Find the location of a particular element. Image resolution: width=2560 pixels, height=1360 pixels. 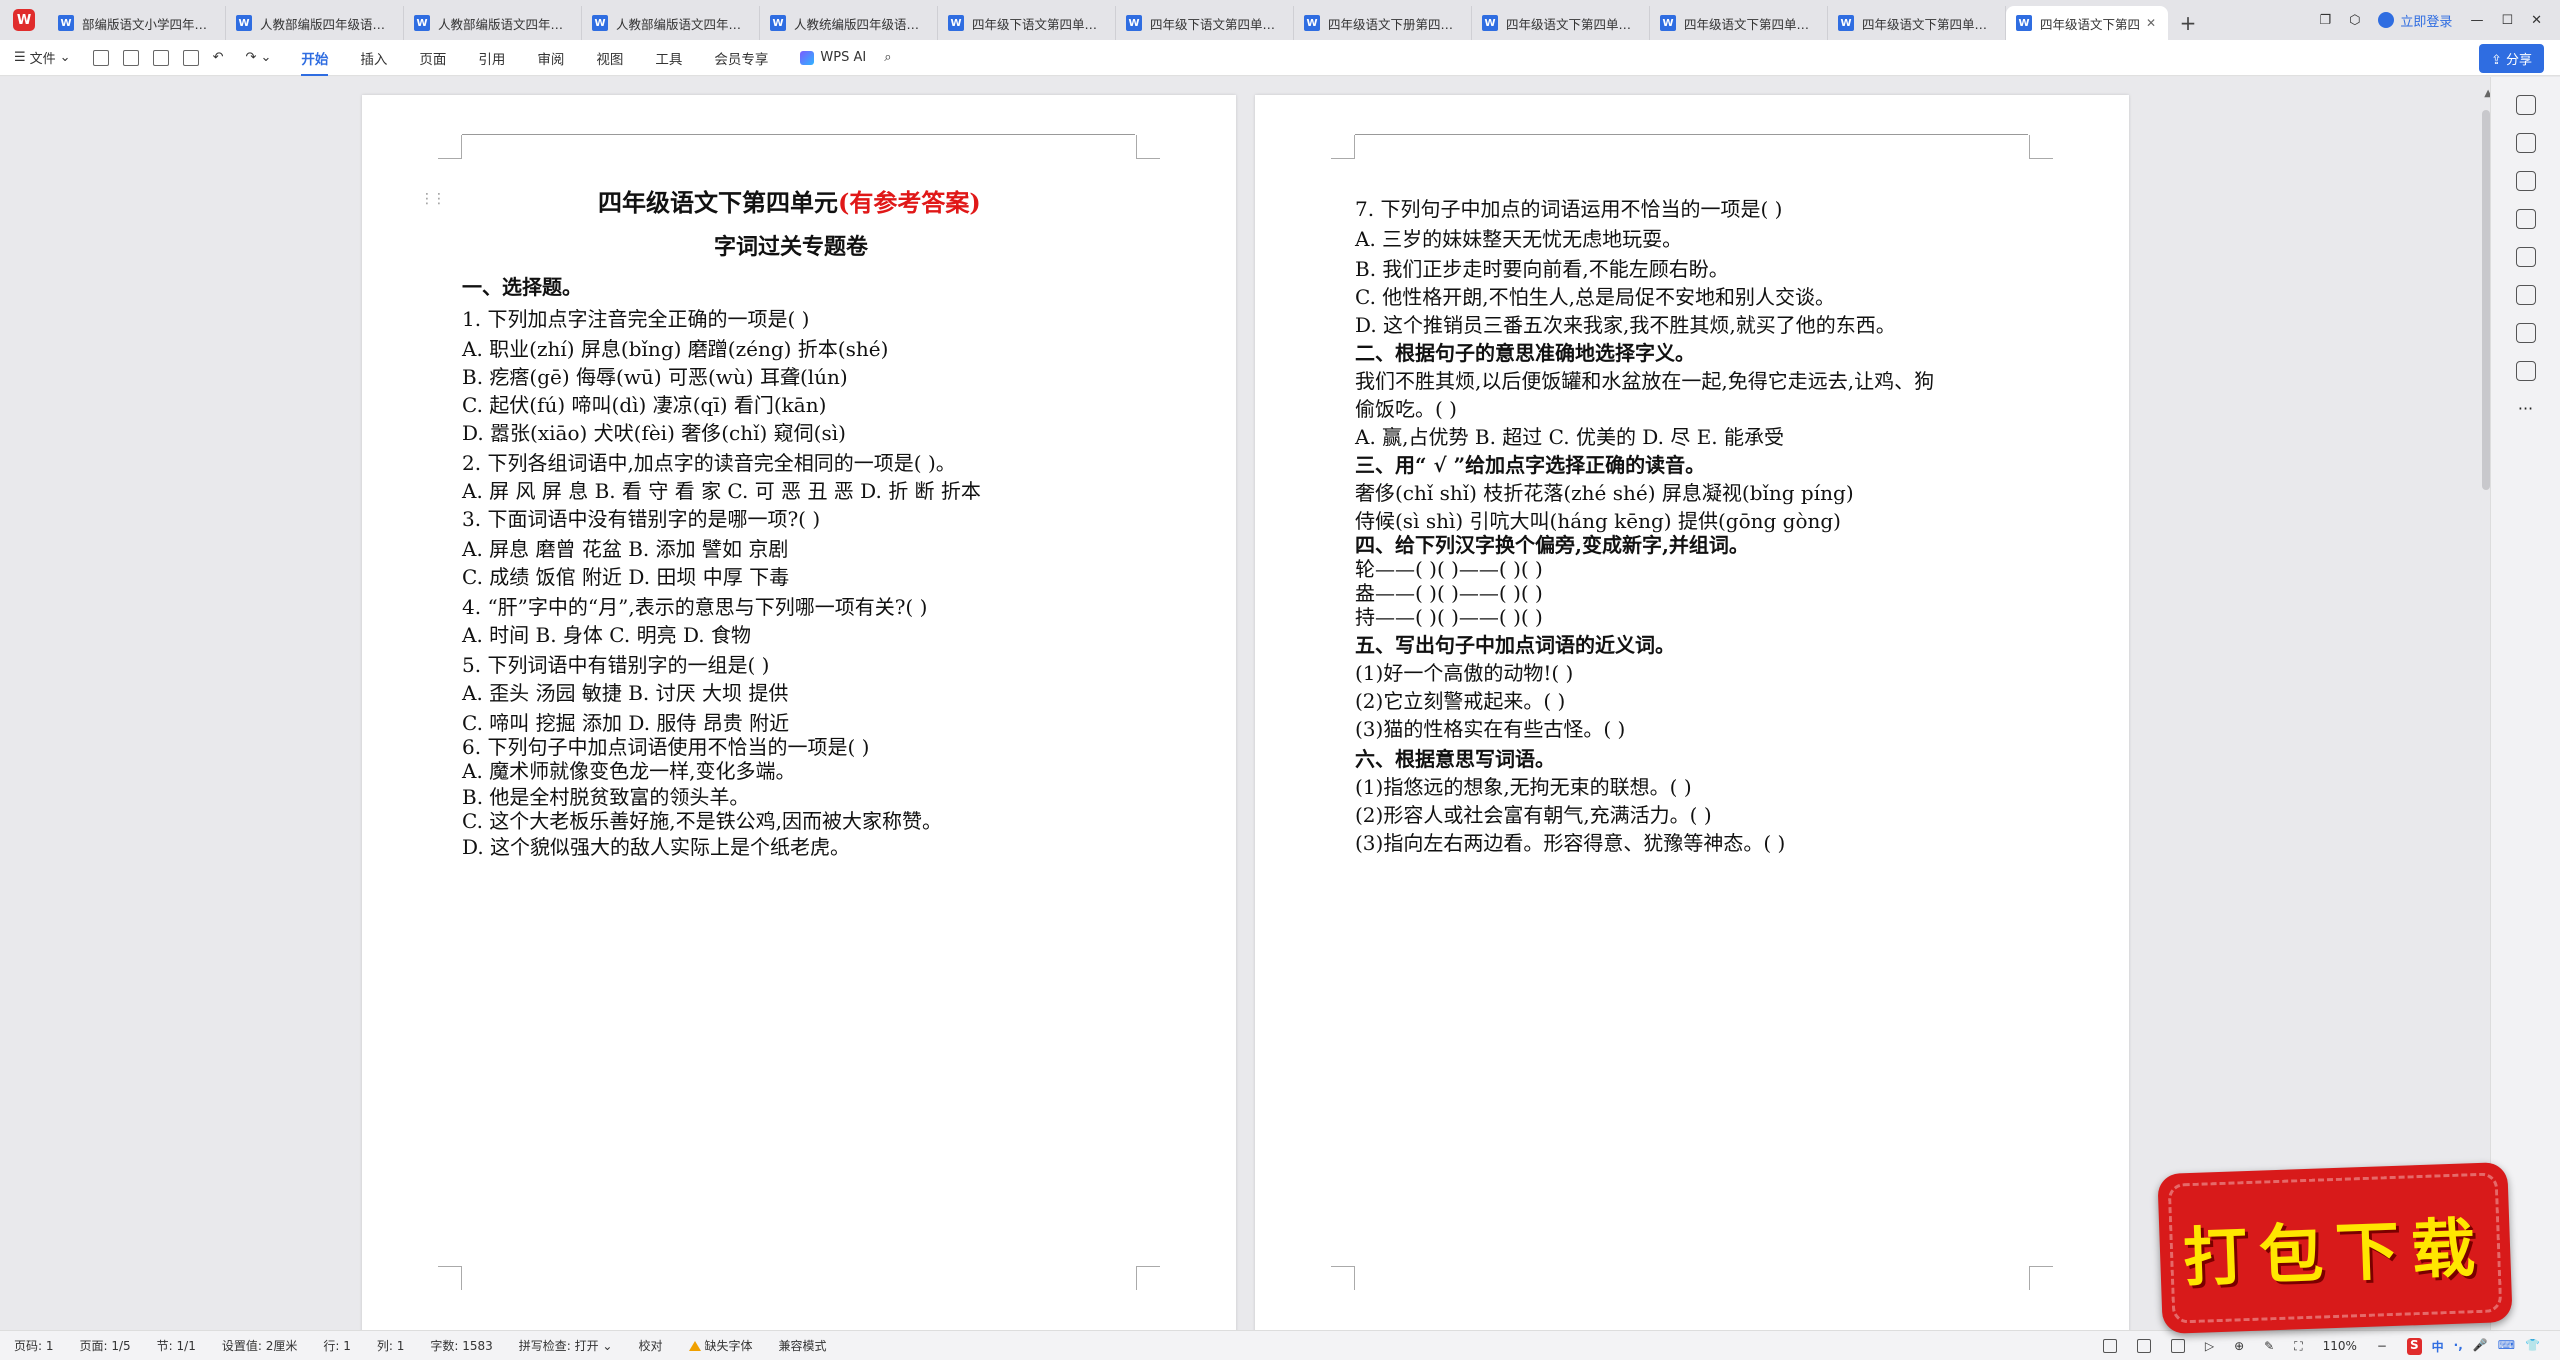

tab-item: W 人教部编版四年级语文下 is located at coordinates (315, 23).